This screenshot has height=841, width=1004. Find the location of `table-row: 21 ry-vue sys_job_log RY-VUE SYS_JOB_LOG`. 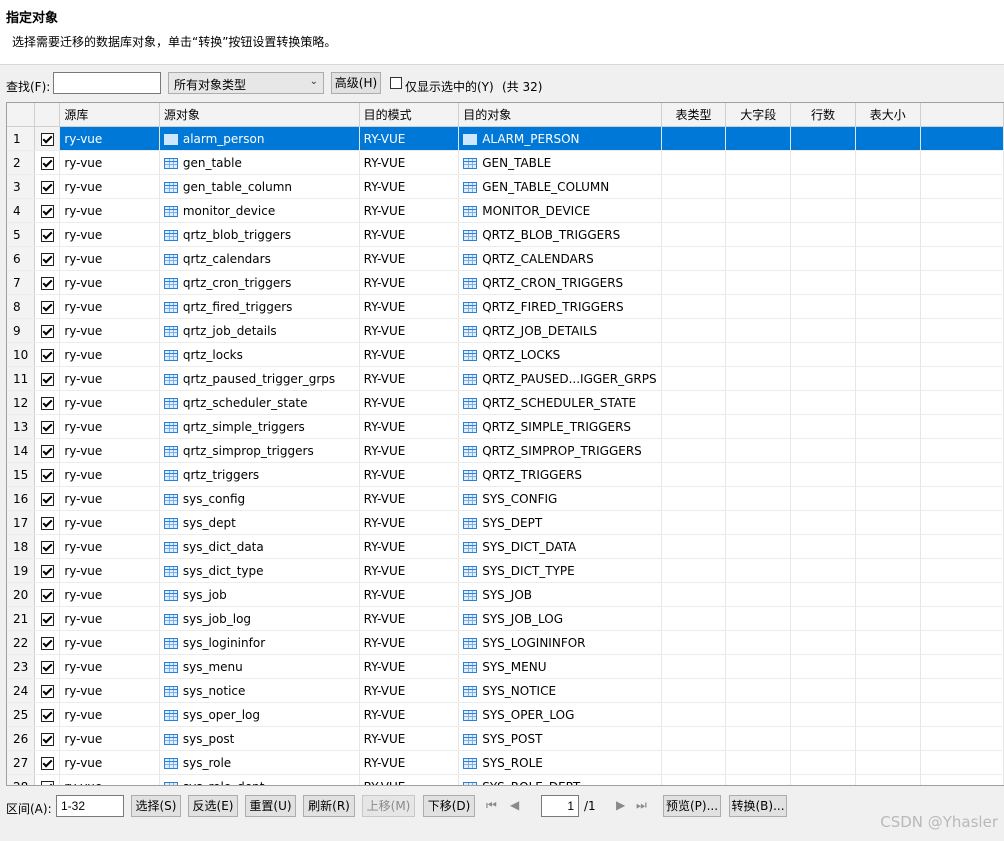

table-row: 21 ry-vue sys_job_log RY-VUE SYS_JOB_LOG is located at coordinates (505, 618).